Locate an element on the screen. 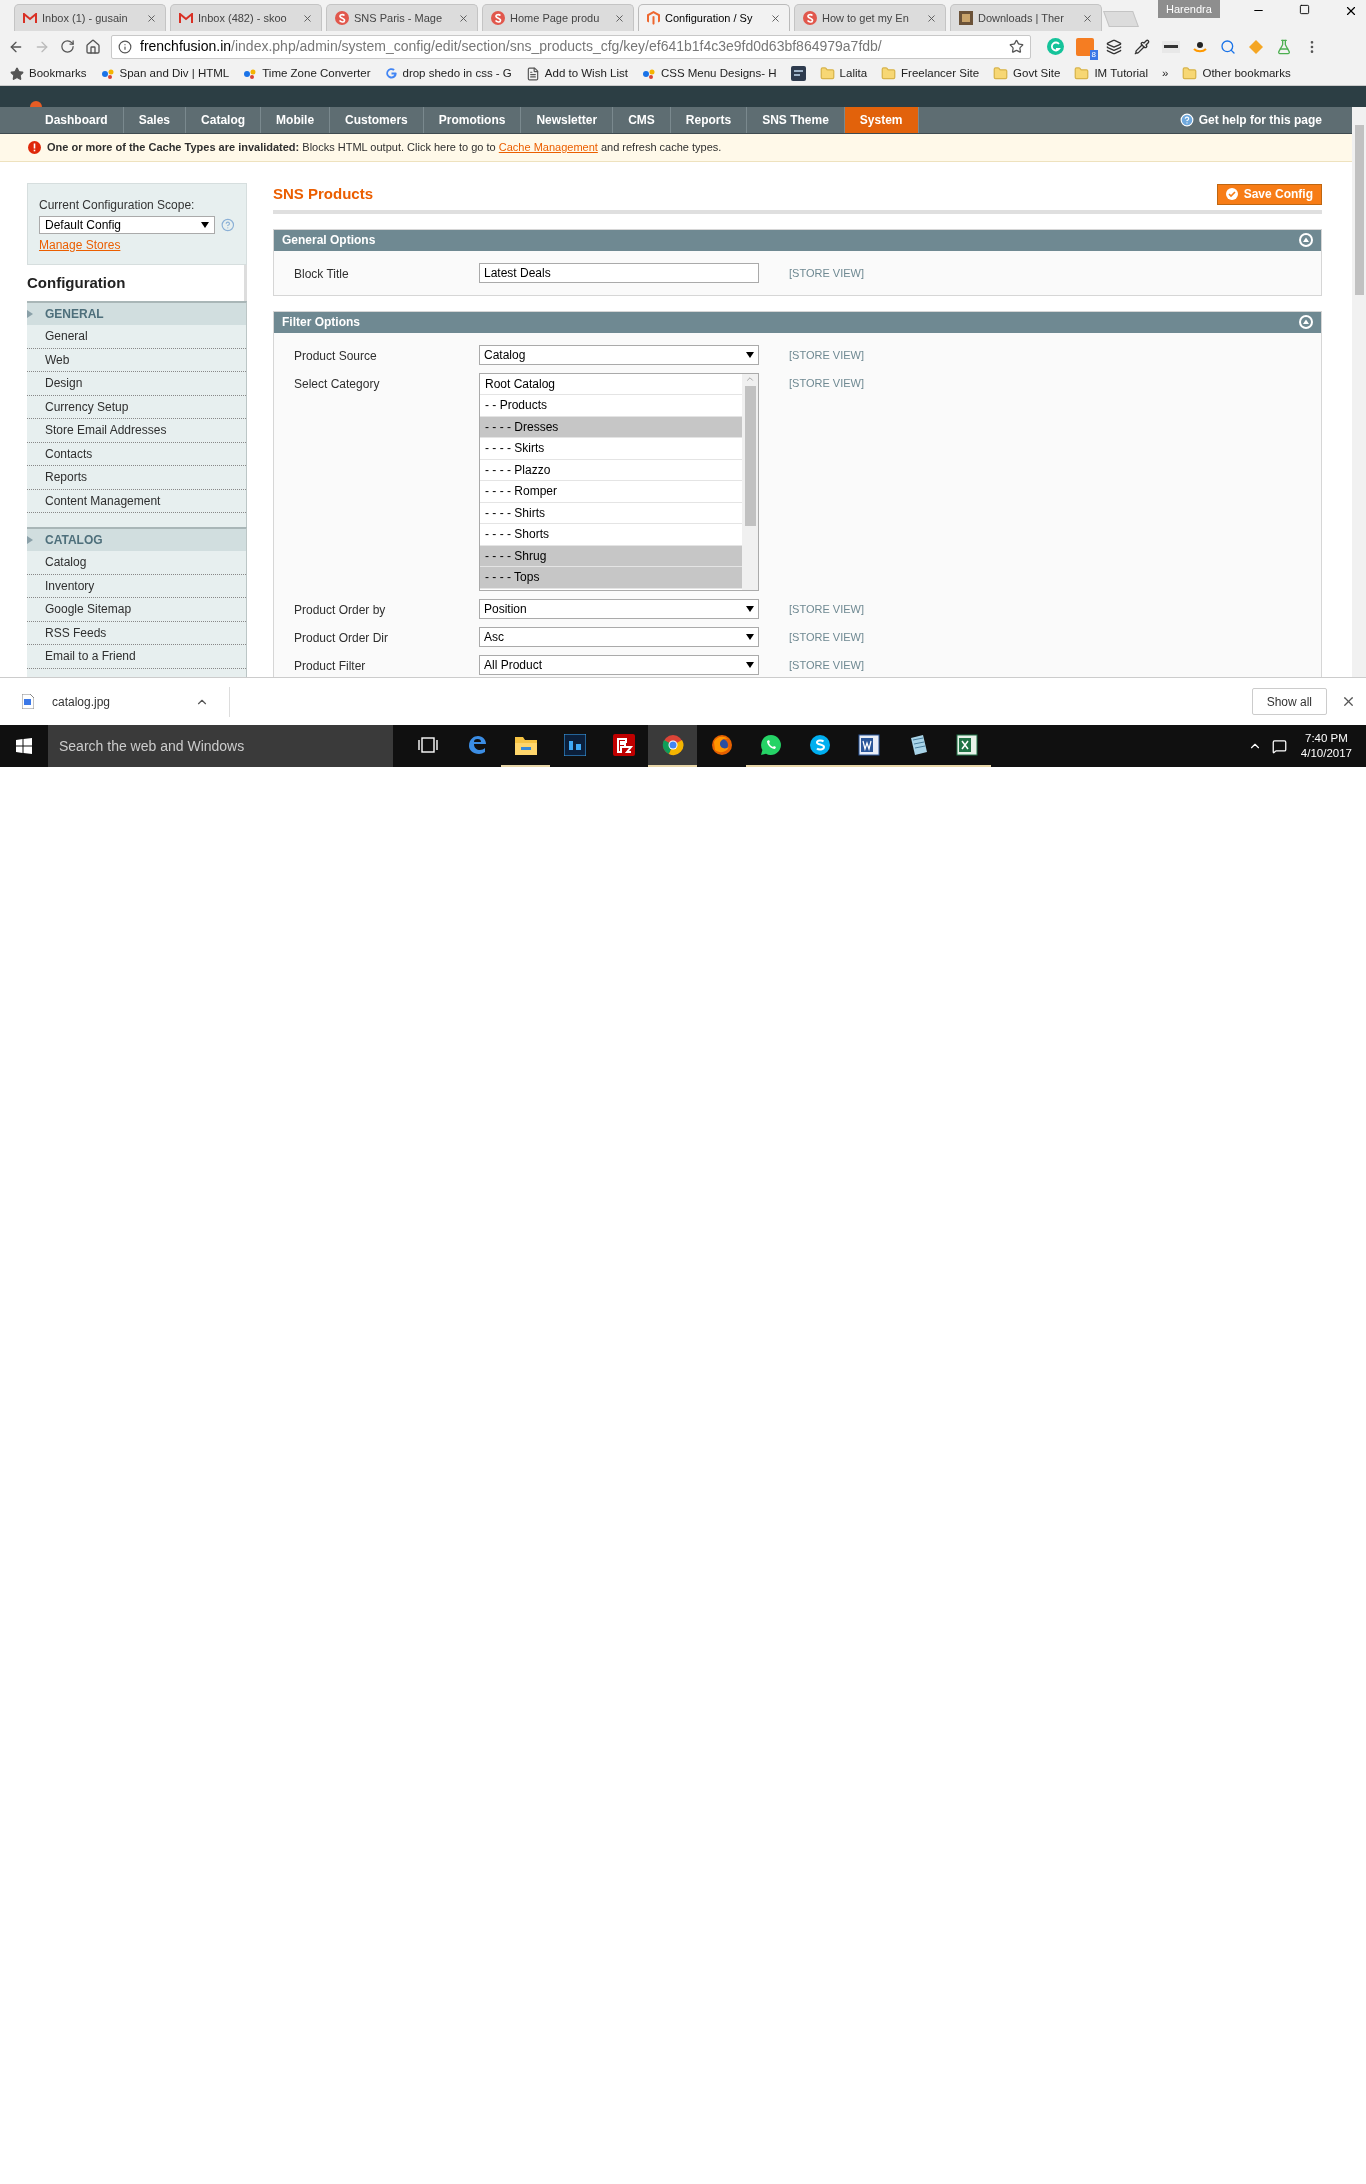  bookmark: Other bookmarks is located at coordinates (1236, 73).